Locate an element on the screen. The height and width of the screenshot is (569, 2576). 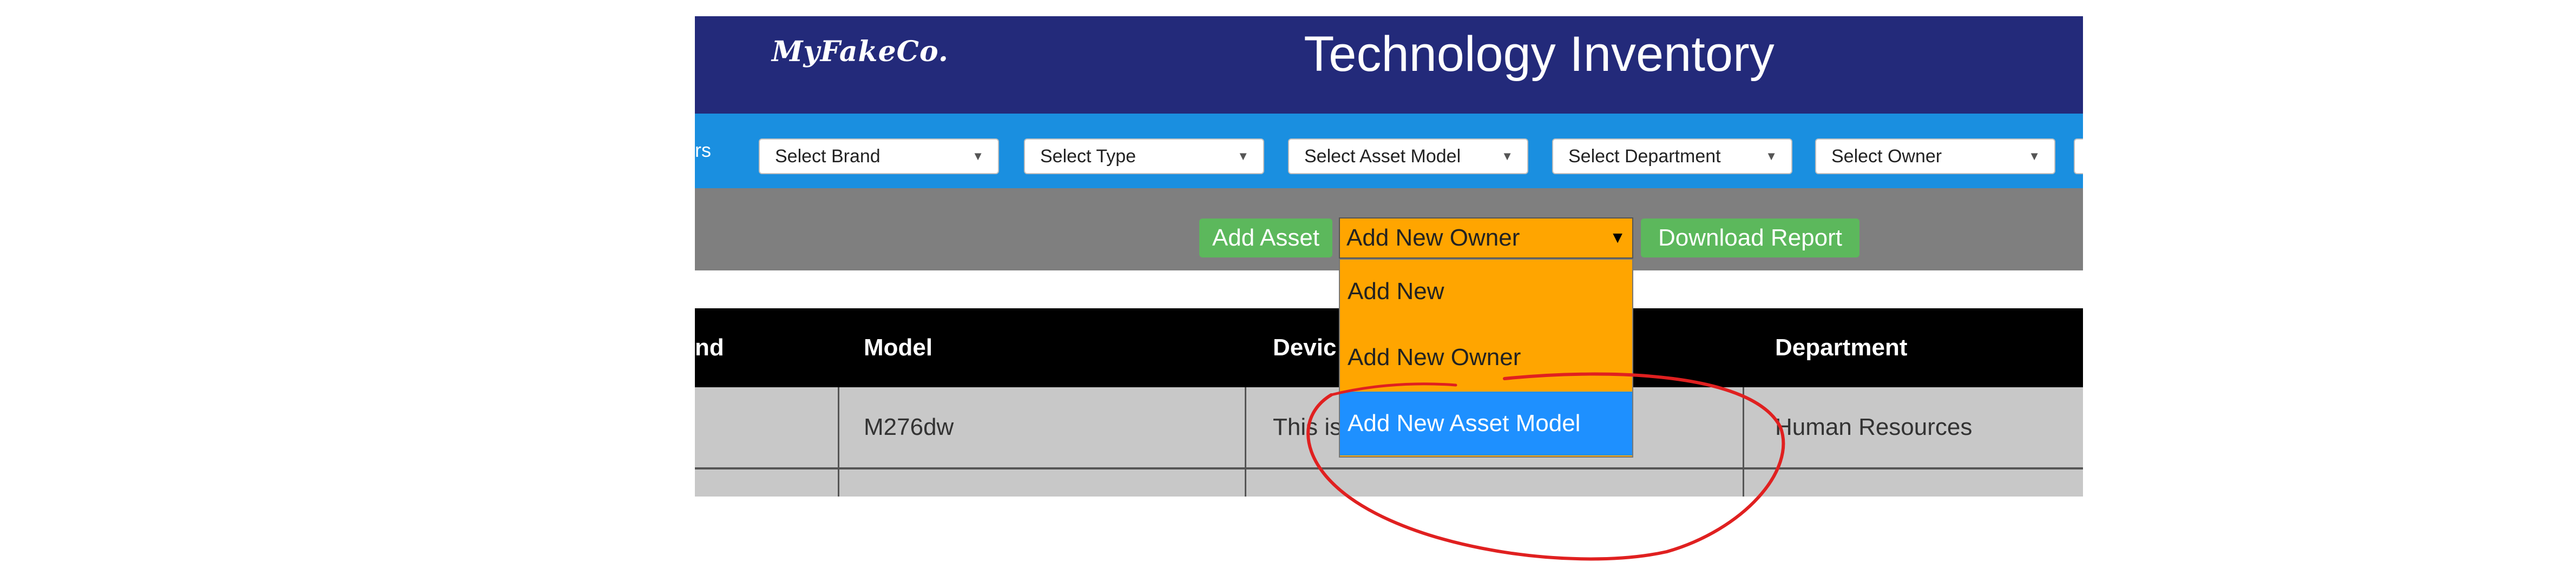
add-new-select-value: Add New Owner is located at coordinates (1433, 237).